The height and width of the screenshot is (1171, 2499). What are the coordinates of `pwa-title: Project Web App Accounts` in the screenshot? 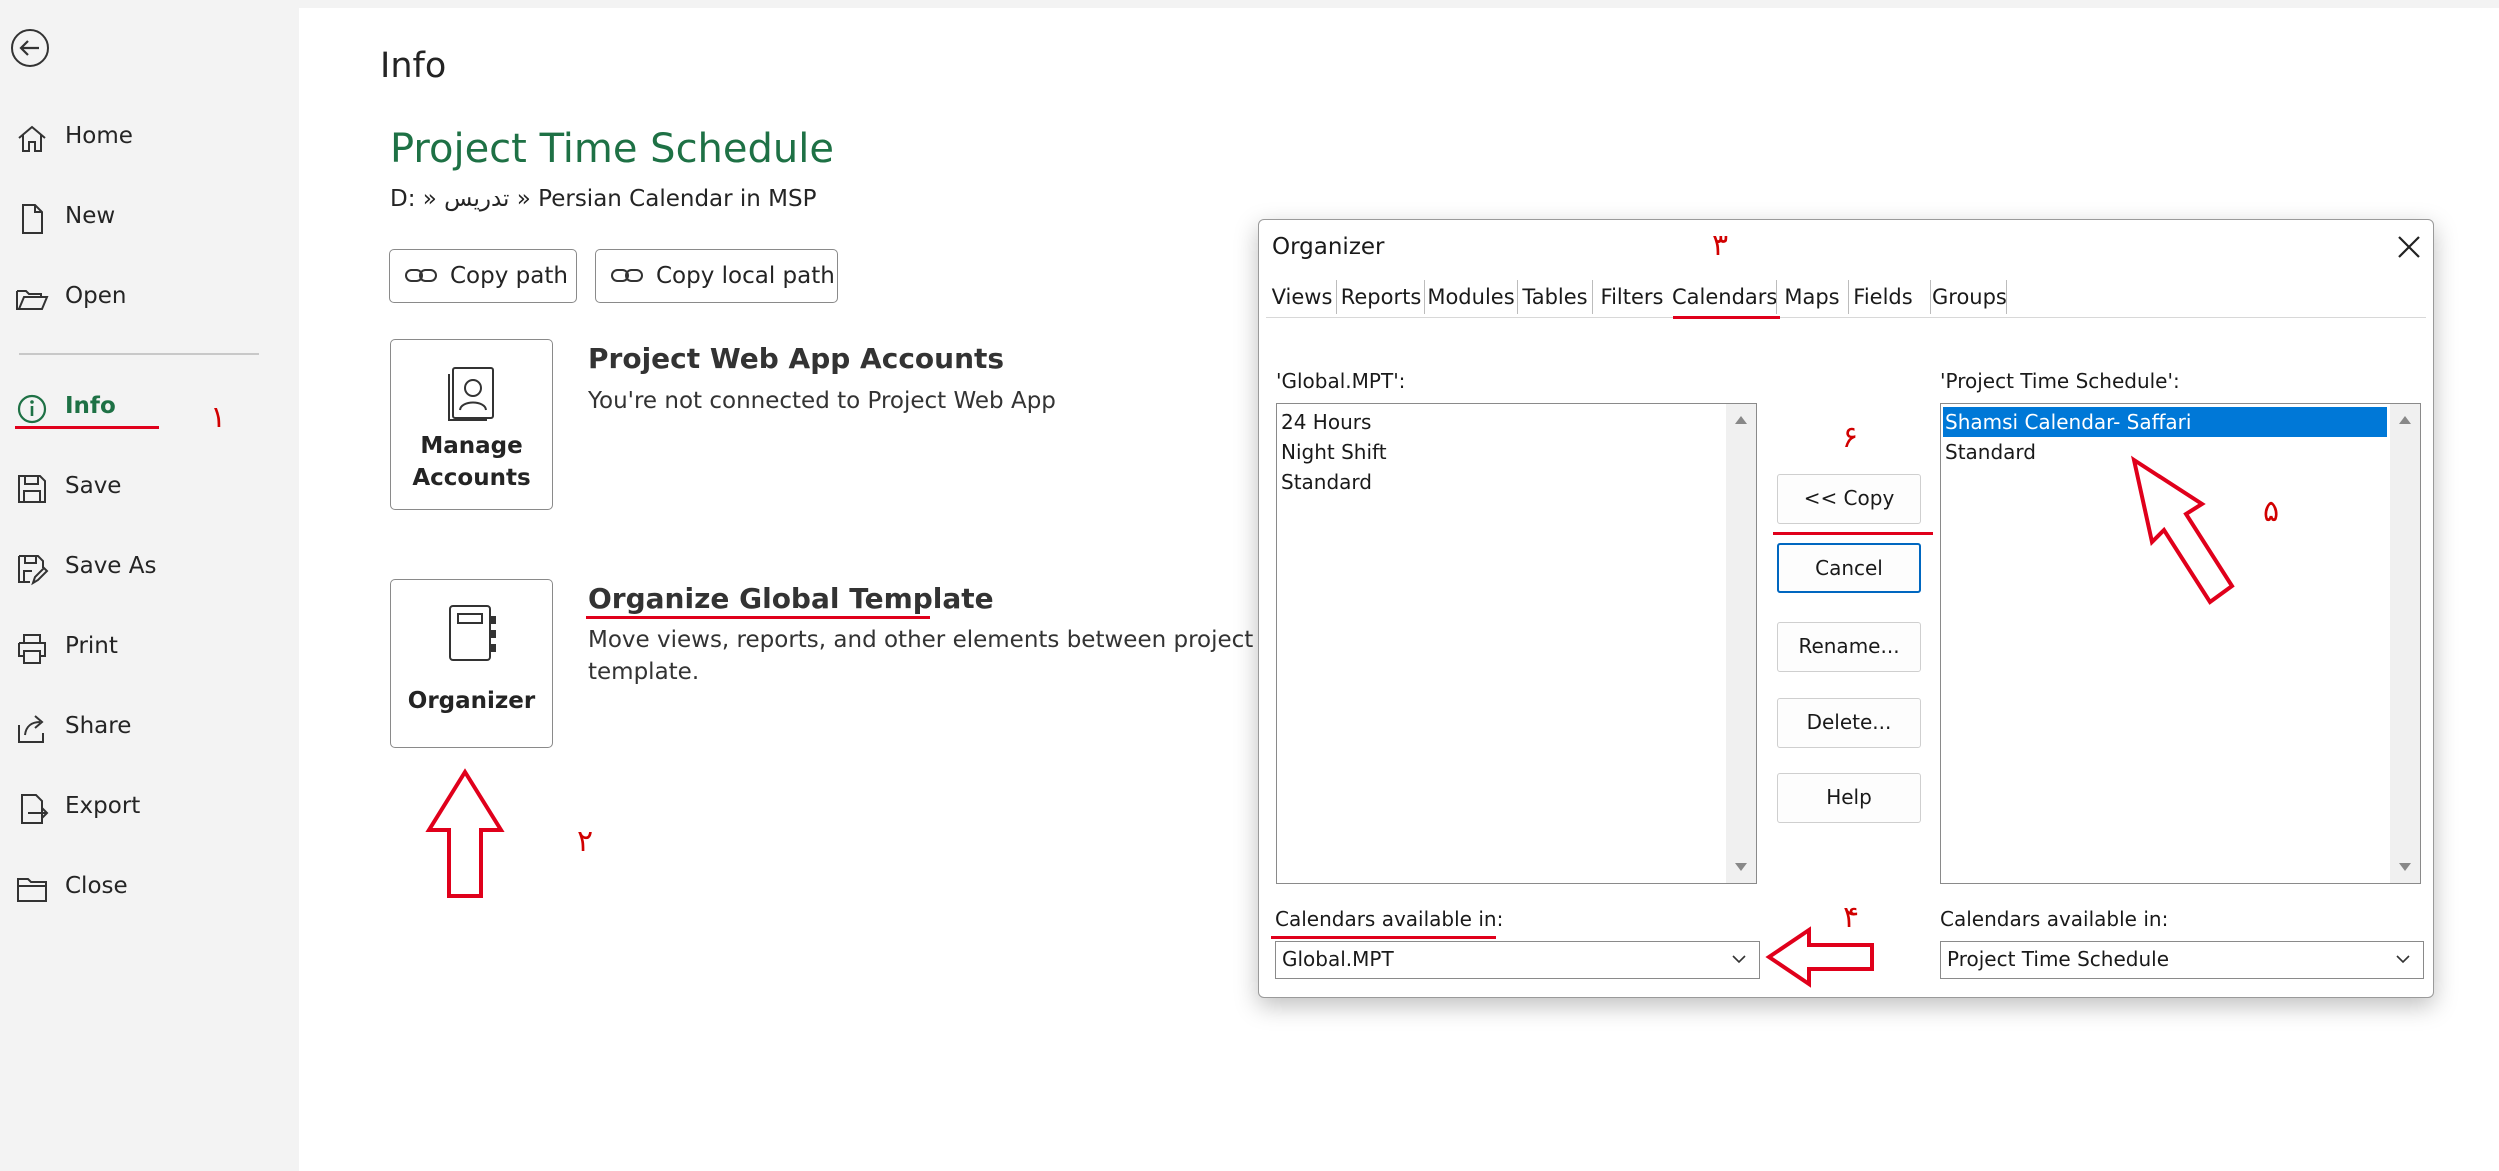 It's located at (796, 358).